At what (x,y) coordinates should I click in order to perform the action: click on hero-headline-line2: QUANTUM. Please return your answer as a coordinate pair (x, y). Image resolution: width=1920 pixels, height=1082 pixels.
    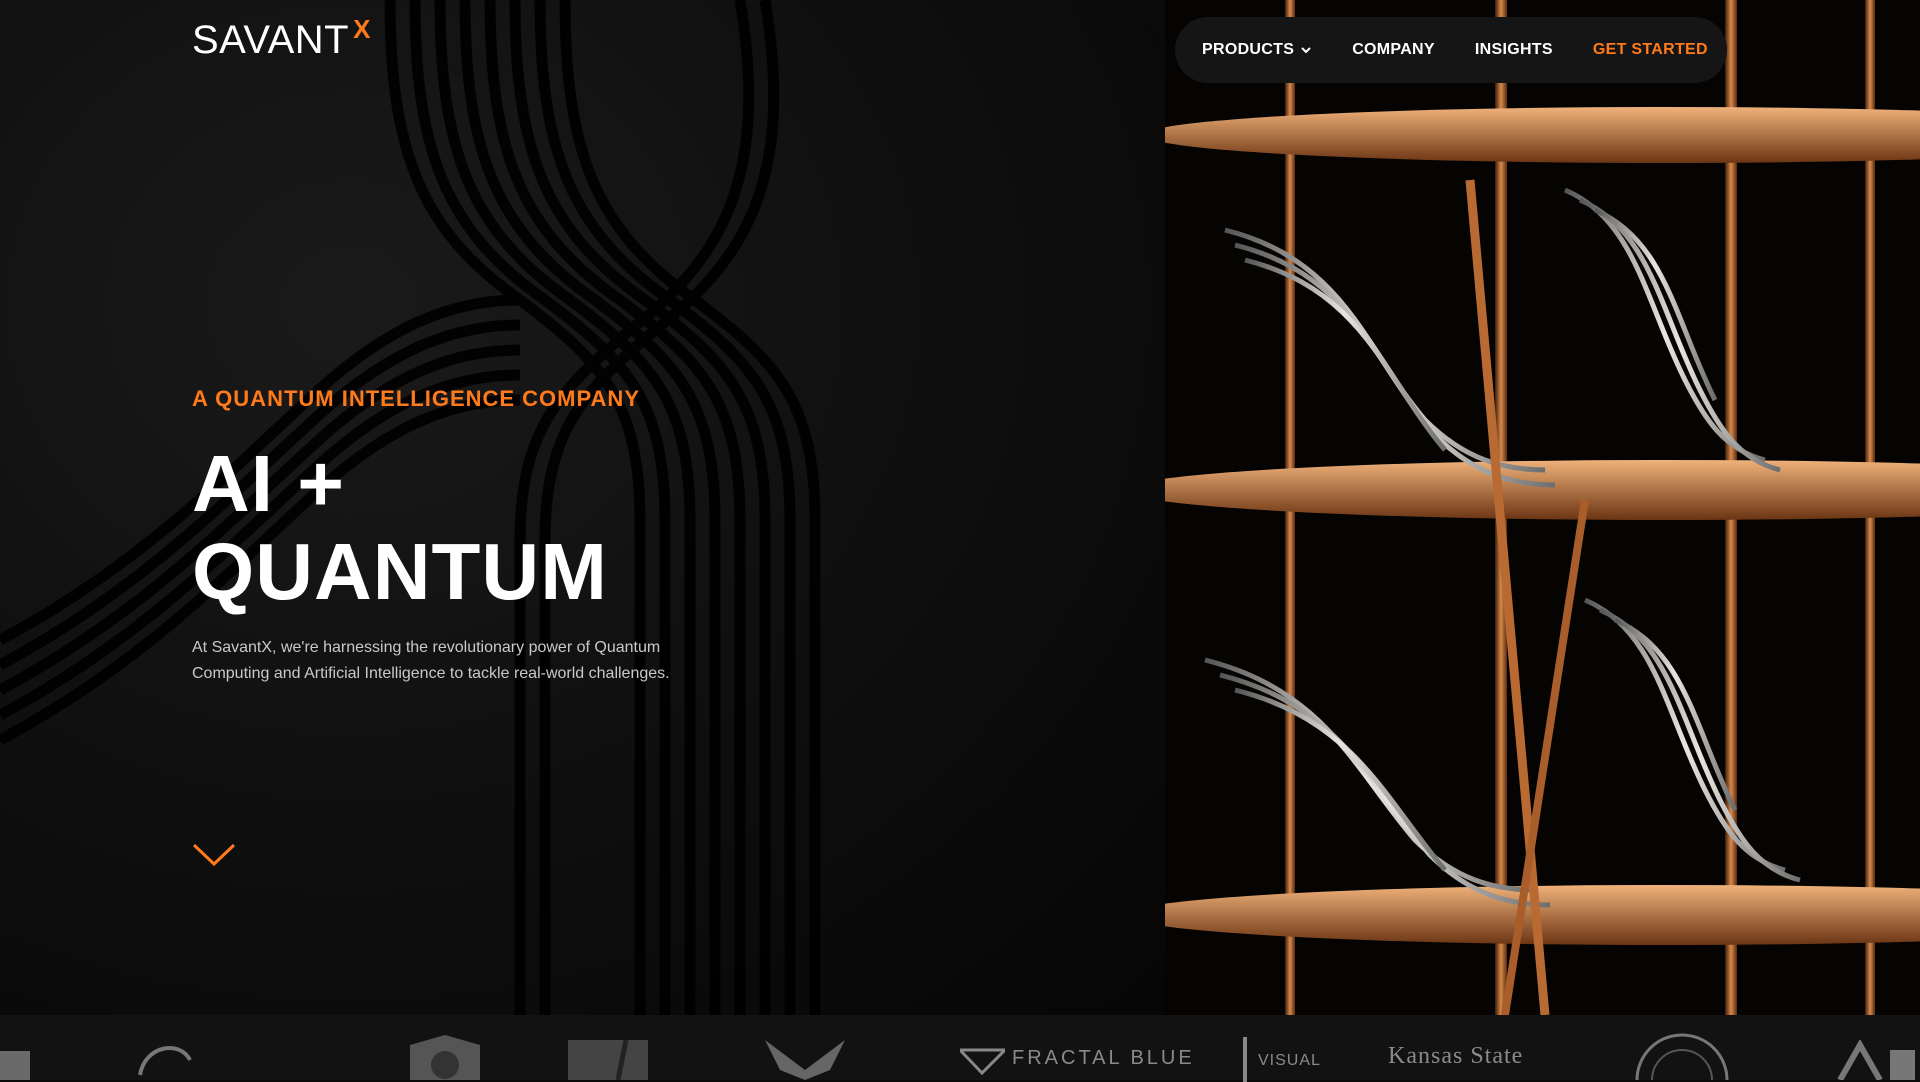
    Looking at the image, I should click on (400, 571).